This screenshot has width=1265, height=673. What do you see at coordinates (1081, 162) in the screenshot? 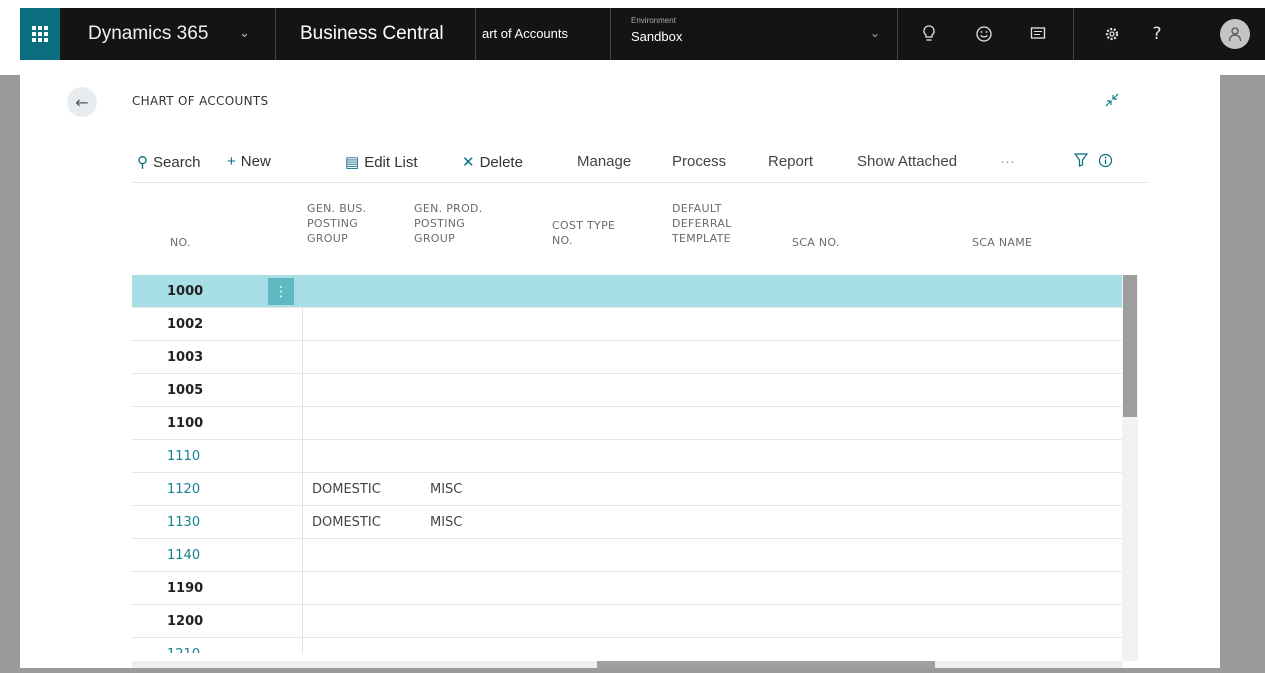
I see `filter-icon` at bounding box center [1081, 162].